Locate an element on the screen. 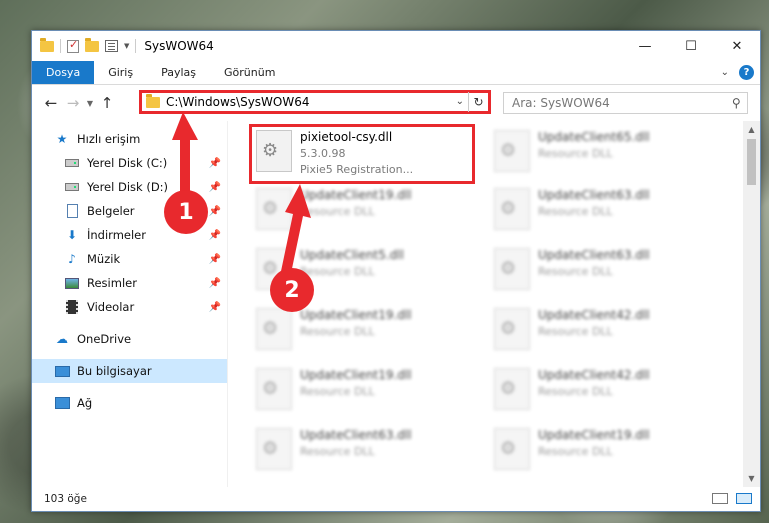 The height and width of the screenshot is (523, 769). window-controls: — ☐ ✕ is located at coordinates (691, 46).